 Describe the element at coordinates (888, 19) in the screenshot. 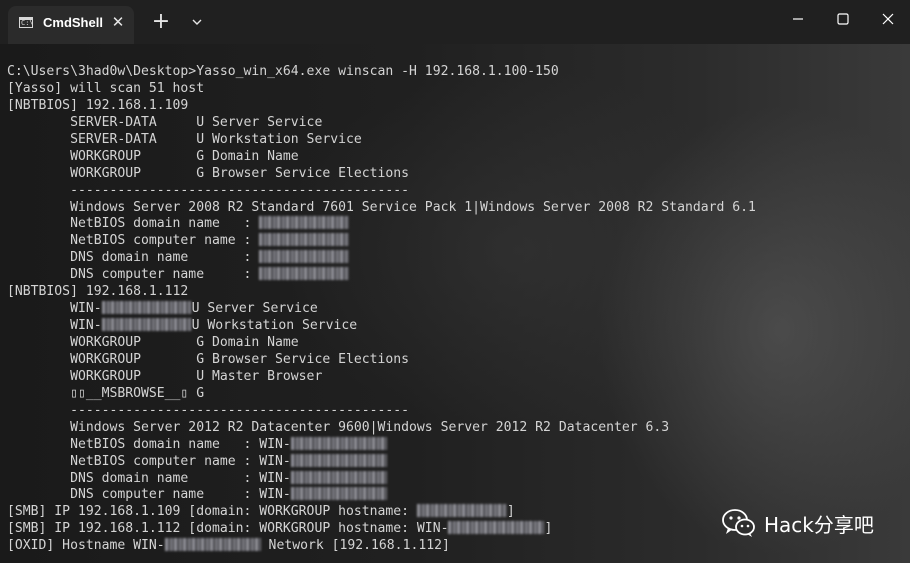

I see `close-icon` at that location.